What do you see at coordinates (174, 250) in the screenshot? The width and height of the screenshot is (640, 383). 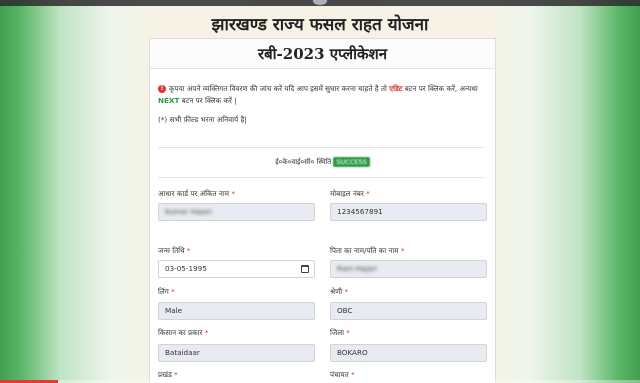 I see `dob-label: जन्म तिथि *` at bounding box center [174, 250].